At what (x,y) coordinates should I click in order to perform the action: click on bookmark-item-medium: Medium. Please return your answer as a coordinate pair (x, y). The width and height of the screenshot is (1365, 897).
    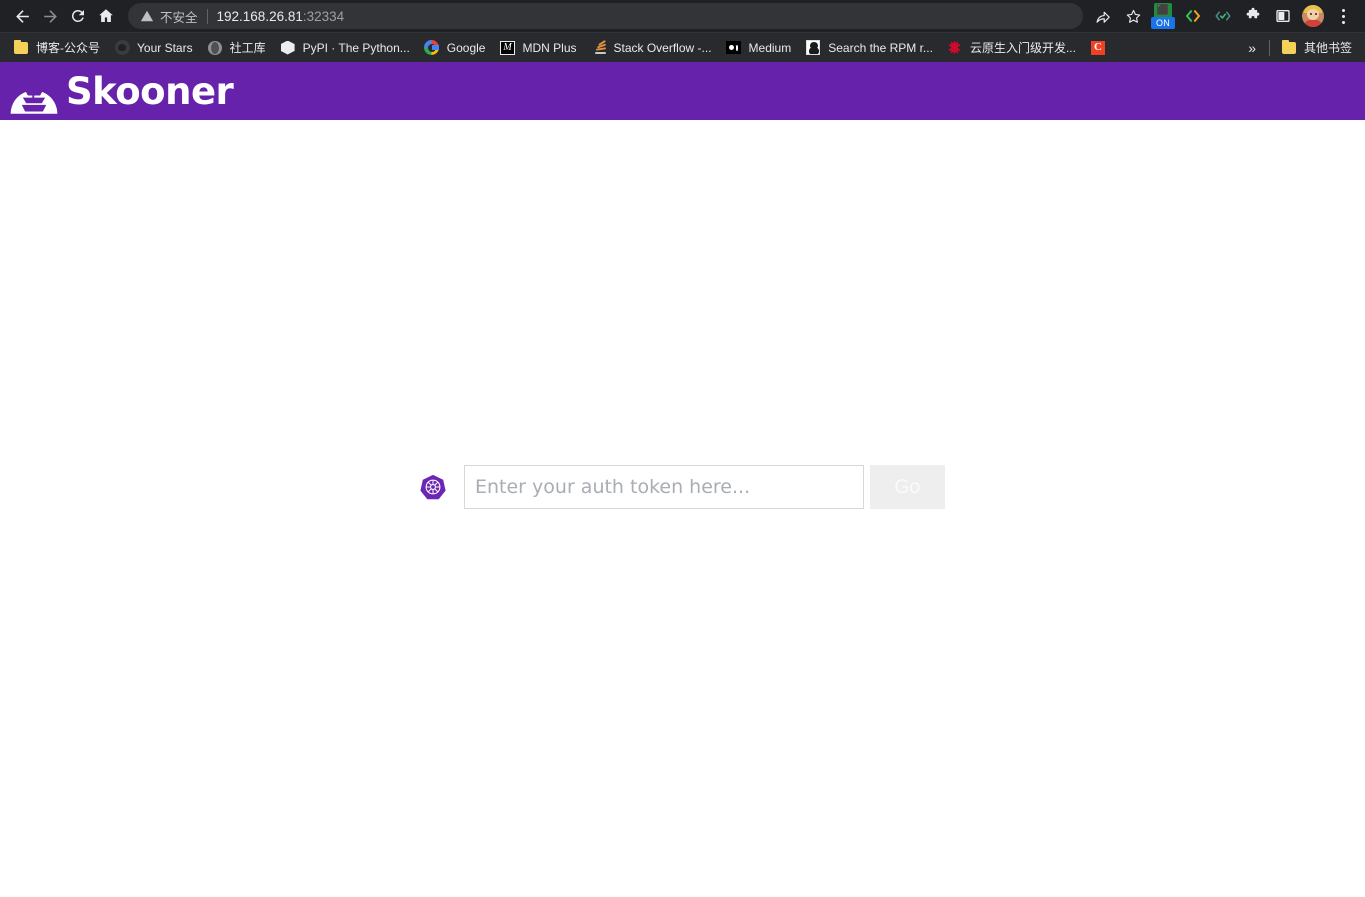
    Looking at the image, I should click on (759, 48).